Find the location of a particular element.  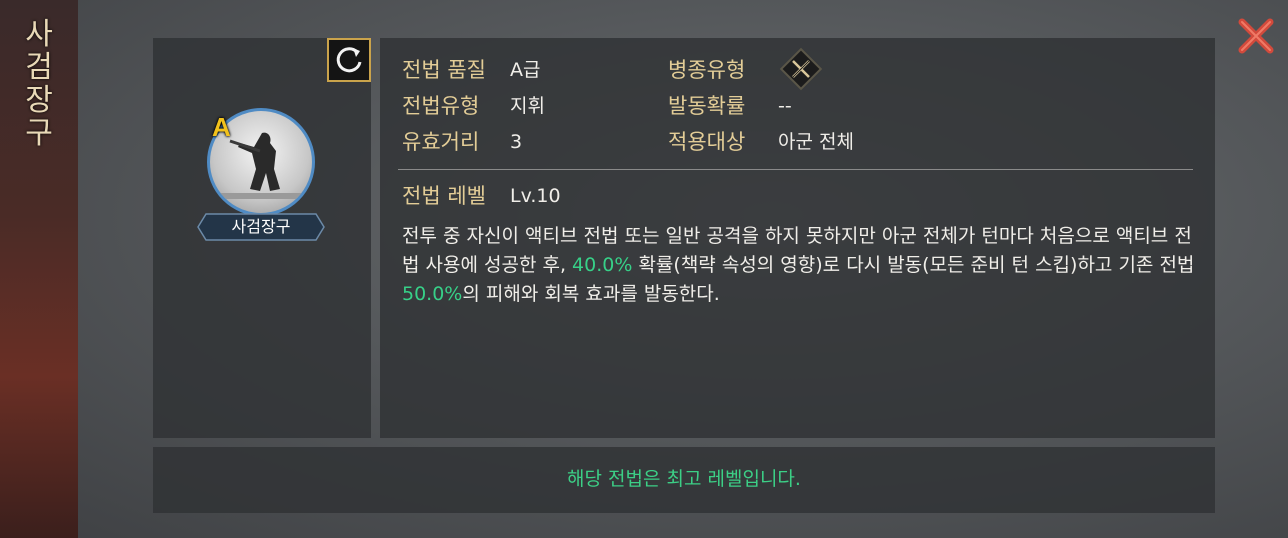

range-value: 3 is located at coordinates (516, 142).